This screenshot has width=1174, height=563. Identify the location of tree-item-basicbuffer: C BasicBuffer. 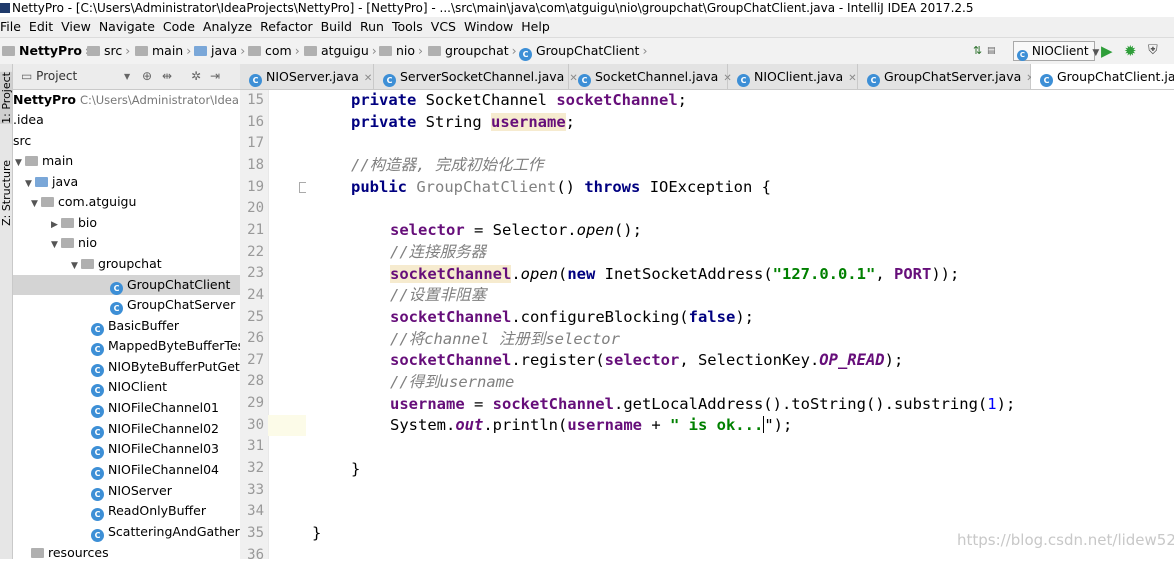
(135, 326).